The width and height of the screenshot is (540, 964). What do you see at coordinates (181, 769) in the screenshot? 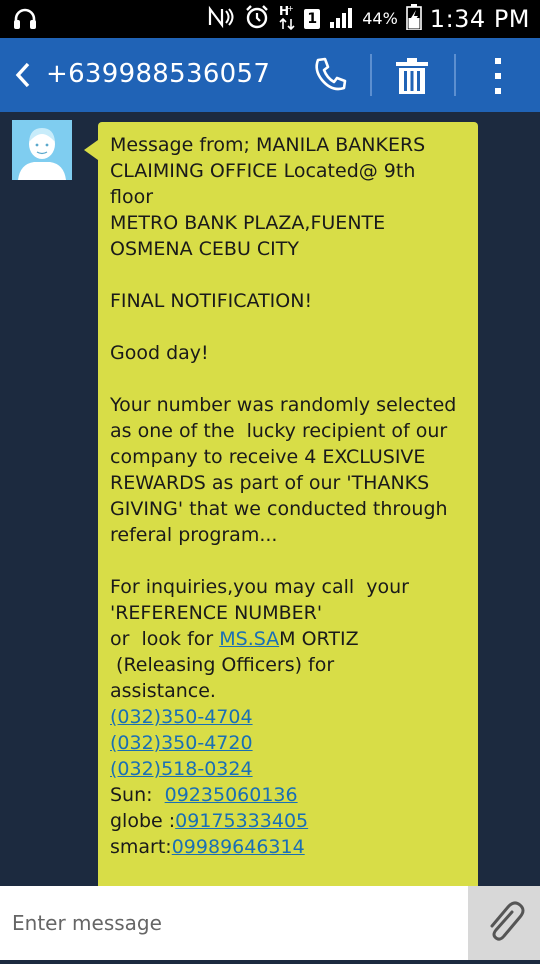
I see `phone-link: (032)518-0324` at bounding box center [181, 769].